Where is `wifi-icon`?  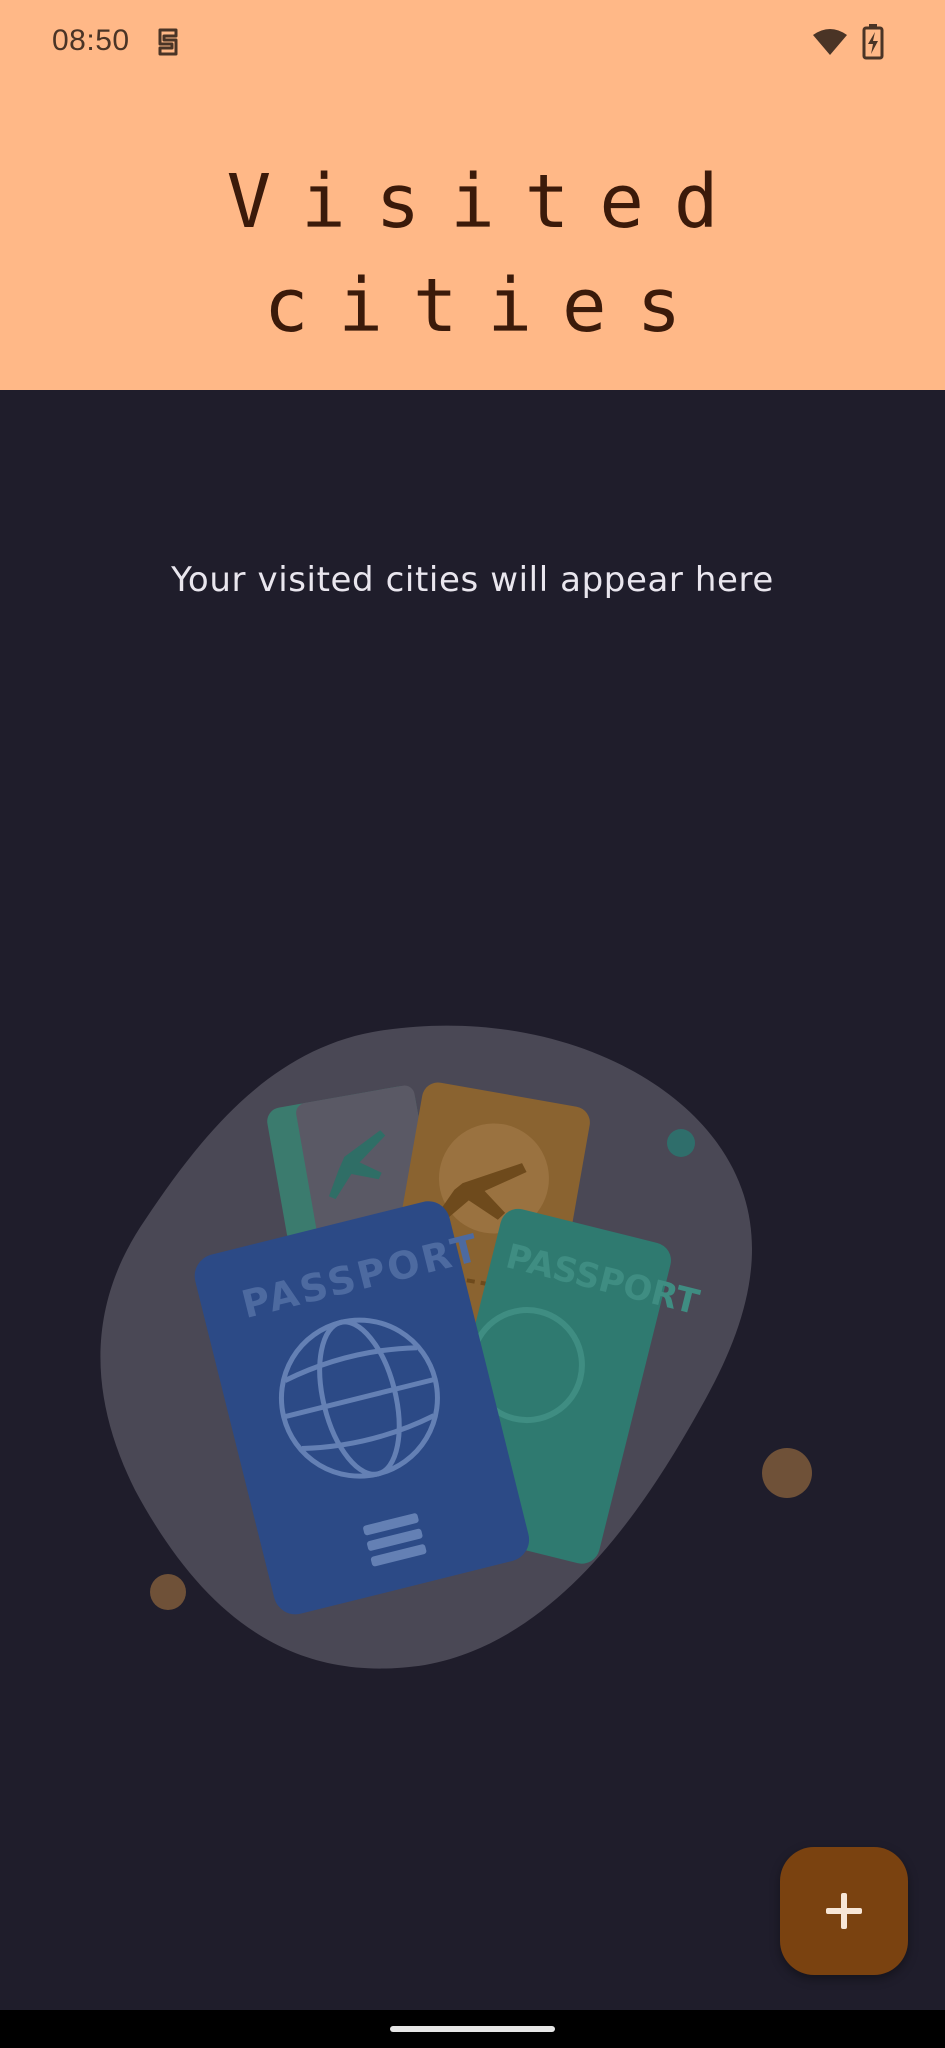
wifi-icon is located at coordinates (830, 42).